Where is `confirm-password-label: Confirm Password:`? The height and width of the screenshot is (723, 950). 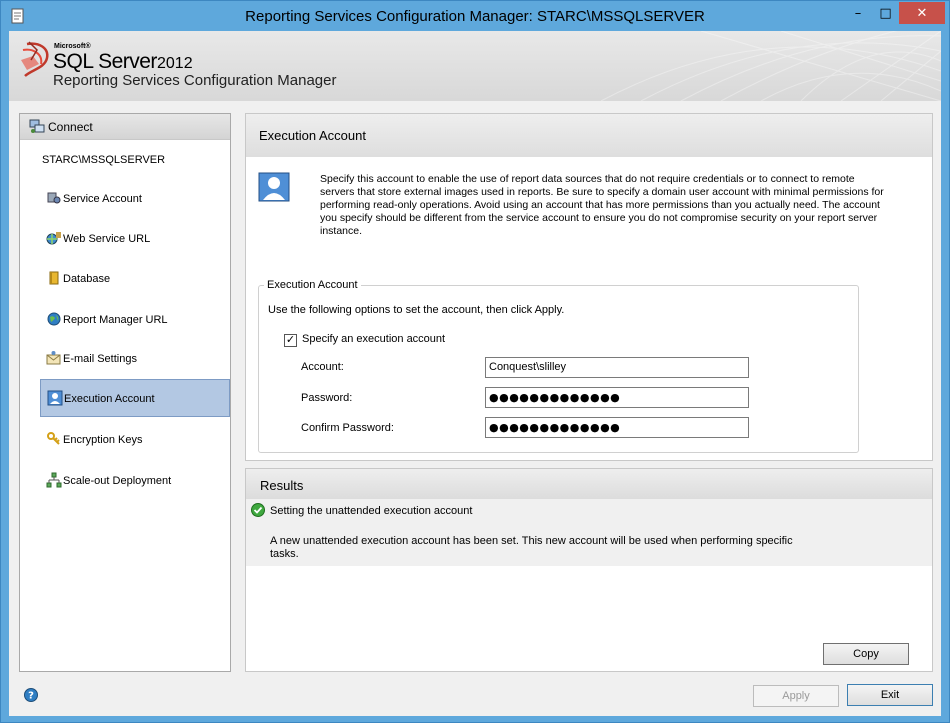
confirm-password-label: Confirm Password: is located at coordinates (347, 428).